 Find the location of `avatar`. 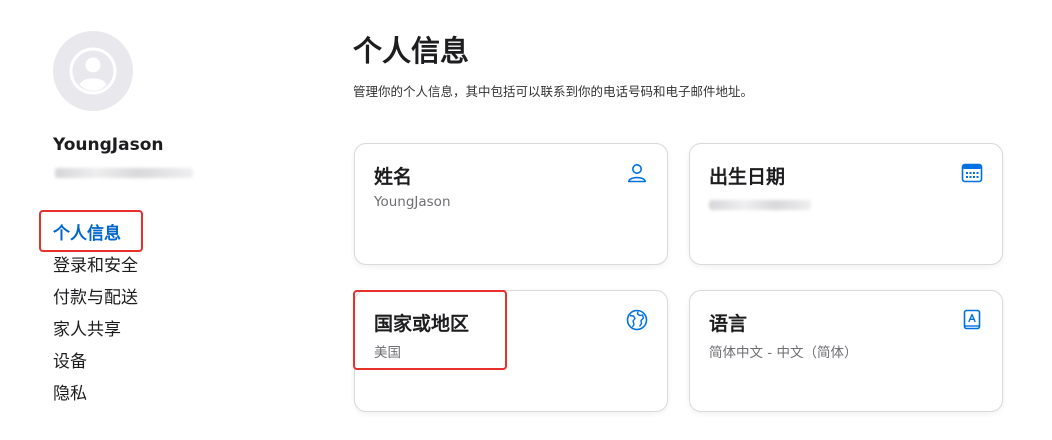

avatar is located at coordinates (93, 71).